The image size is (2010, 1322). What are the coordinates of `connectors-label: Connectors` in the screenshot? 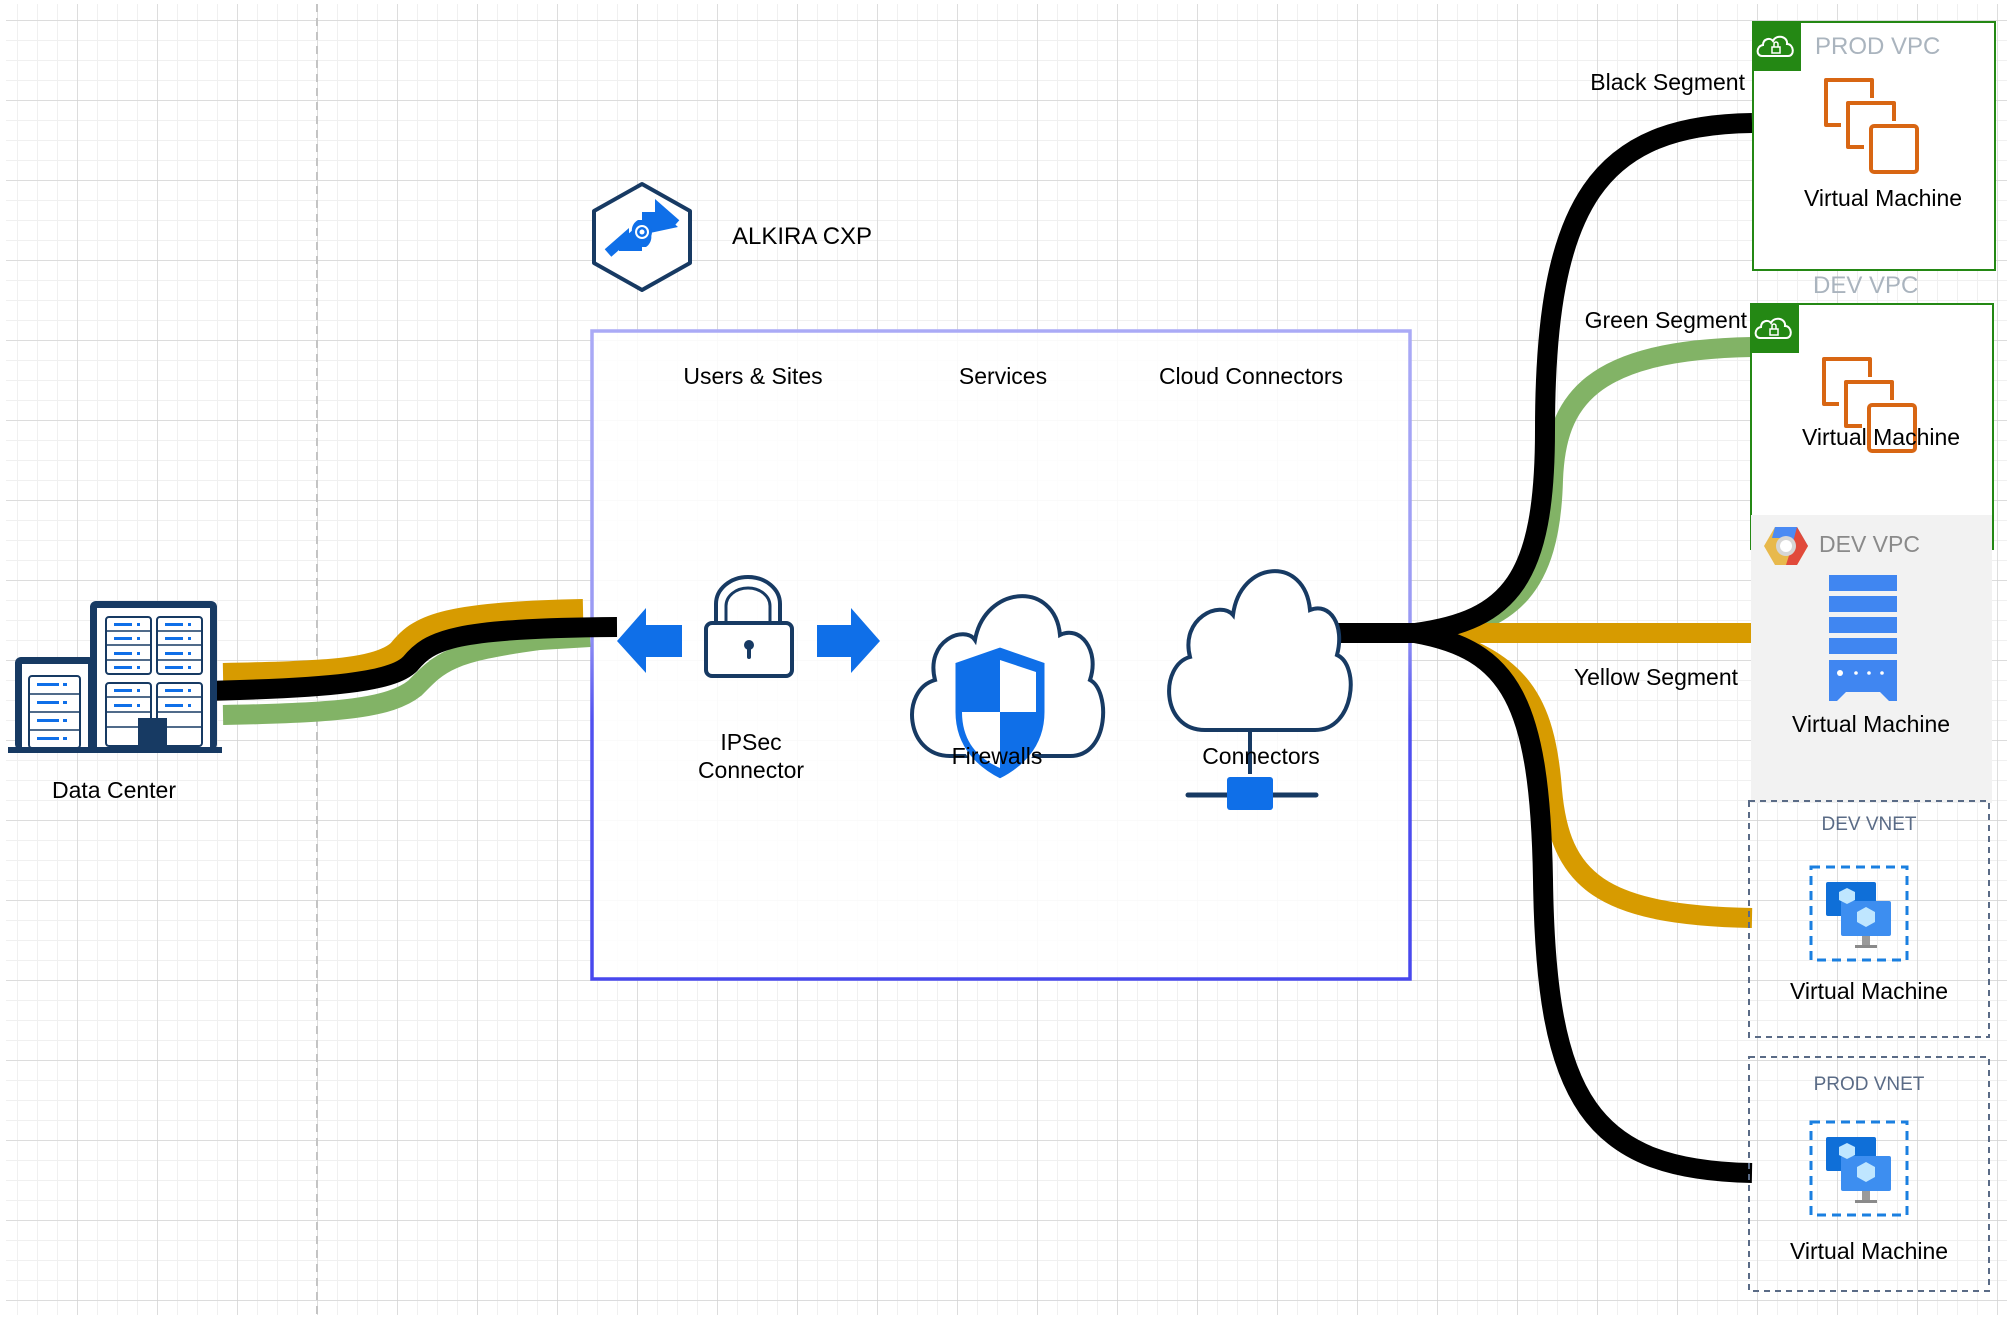 It's located at (1261, 756).